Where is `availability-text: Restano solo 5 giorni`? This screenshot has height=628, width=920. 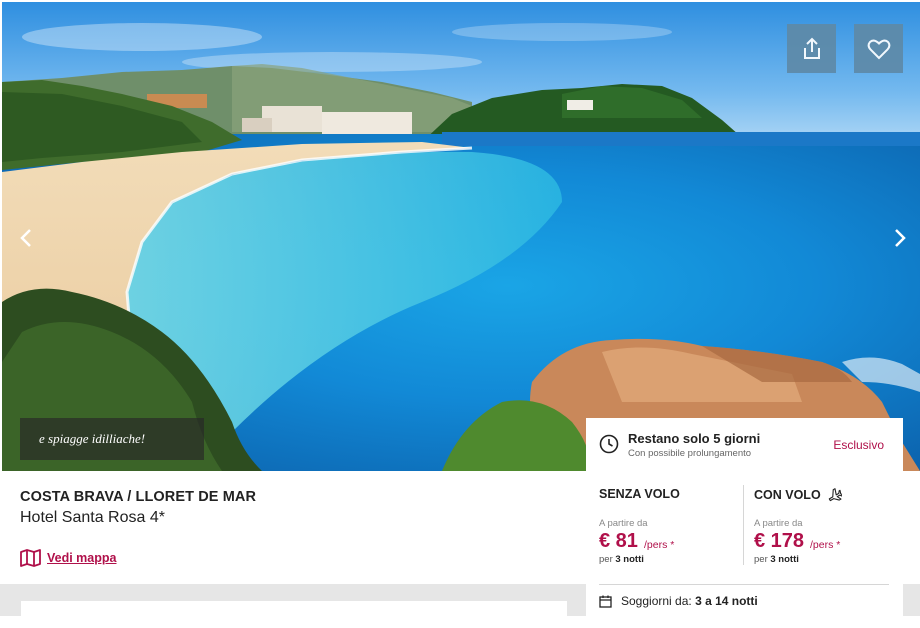 availability-text: Restano solo 5 giorni is located at coordinates (694, 438).